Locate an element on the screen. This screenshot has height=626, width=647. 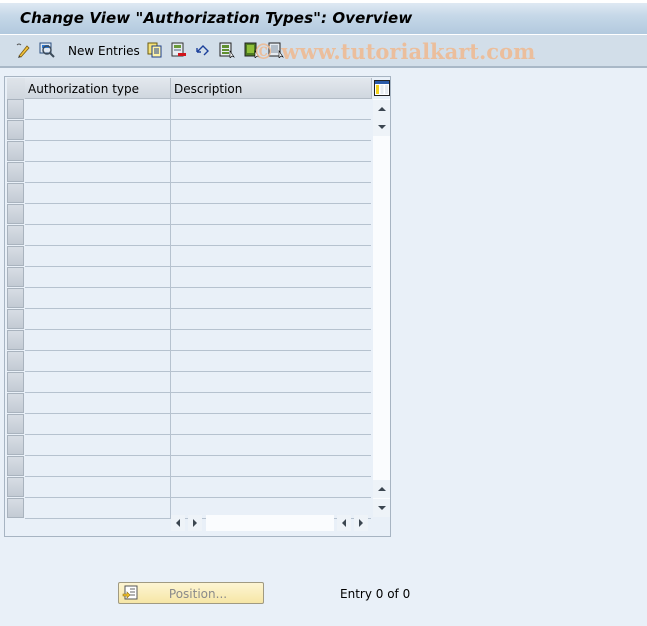
scroll-left-button is located at coordinates (178, 523).